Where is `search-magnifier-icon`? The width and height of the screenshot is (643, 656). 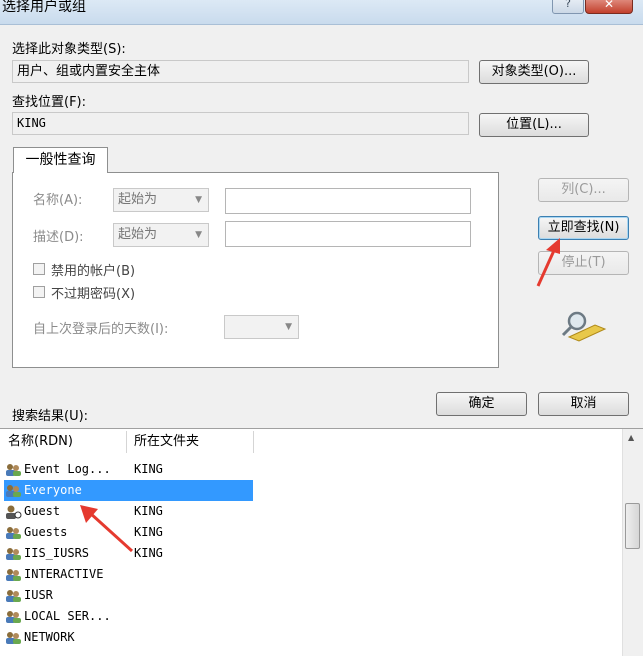 search-magnifier-icon is located at coordinates (584, 326).